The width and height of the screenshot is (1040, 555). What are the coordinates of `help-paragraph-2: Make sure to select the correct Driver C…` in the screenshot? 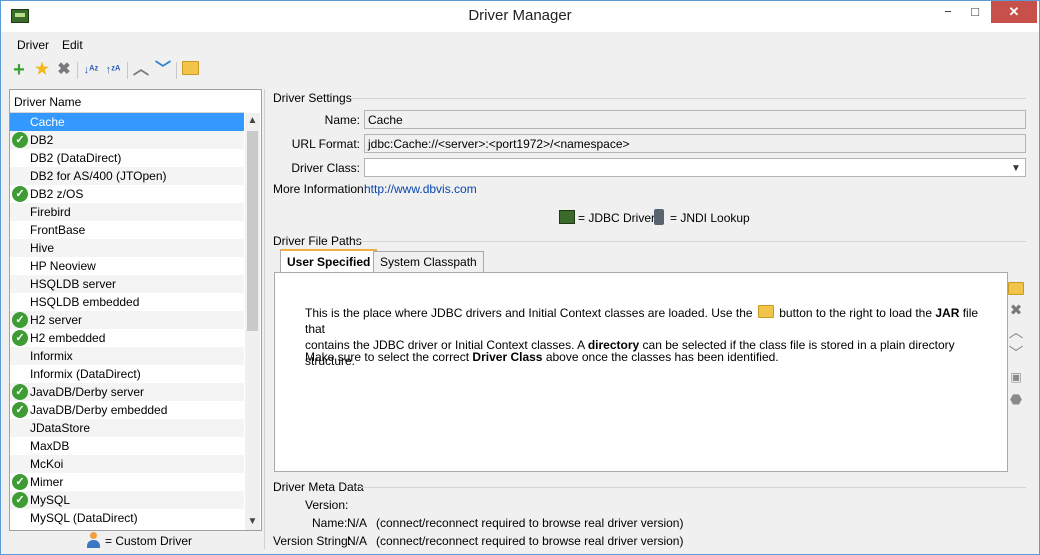 It's located at (645, 357).